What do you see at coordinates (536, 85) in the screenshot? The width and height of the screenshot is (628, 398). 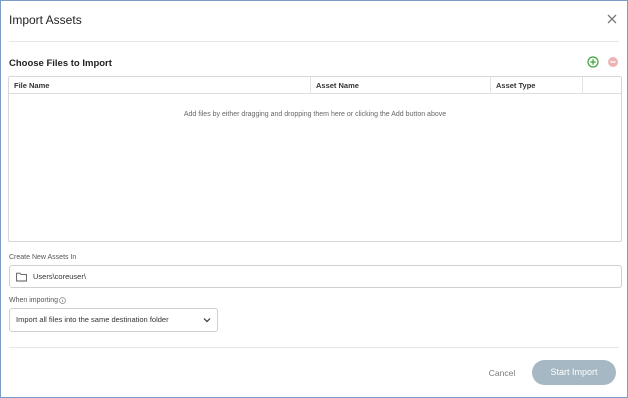 I see `column-header-asset-type: Asset Type` at bounding box center [536, 85].